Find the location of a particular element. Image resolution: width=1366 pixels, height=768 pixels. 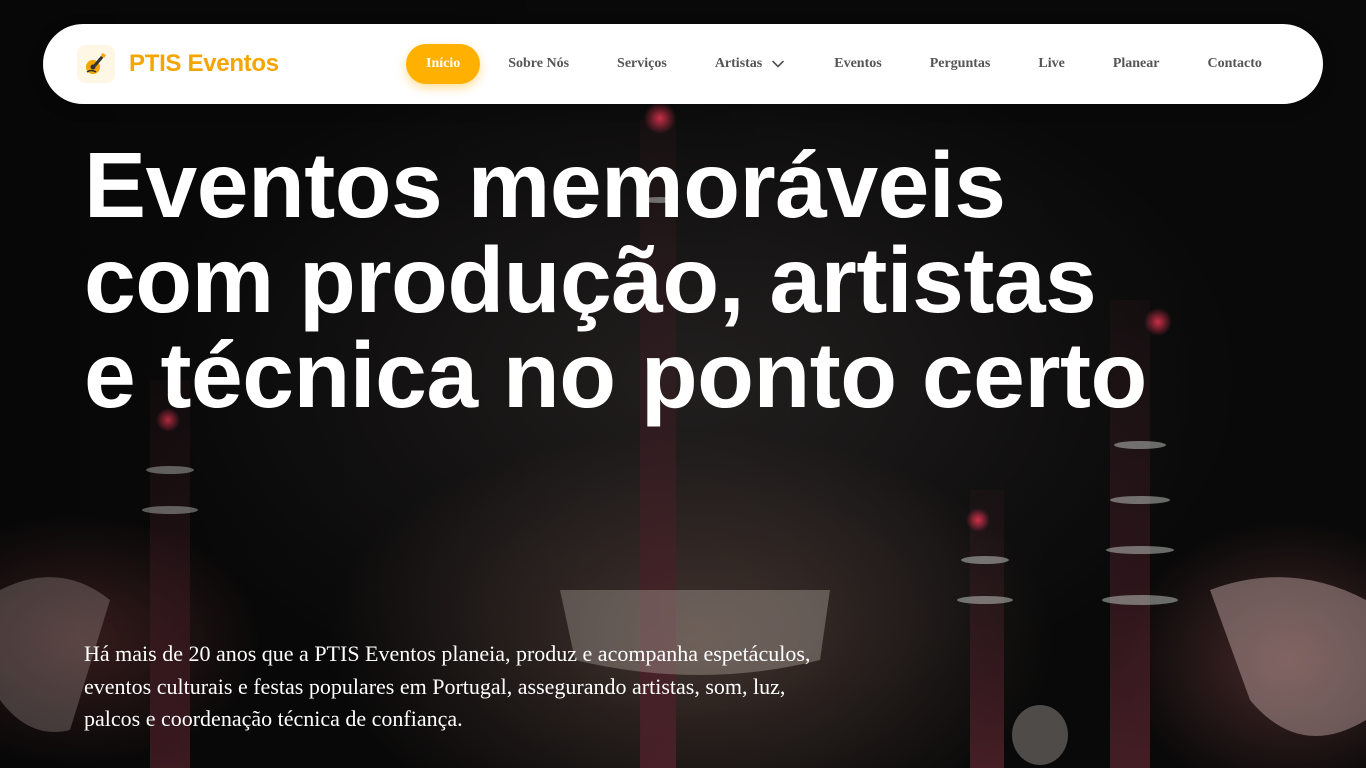

nav-item-label: Contacto is located at coordinates (1234, 63).